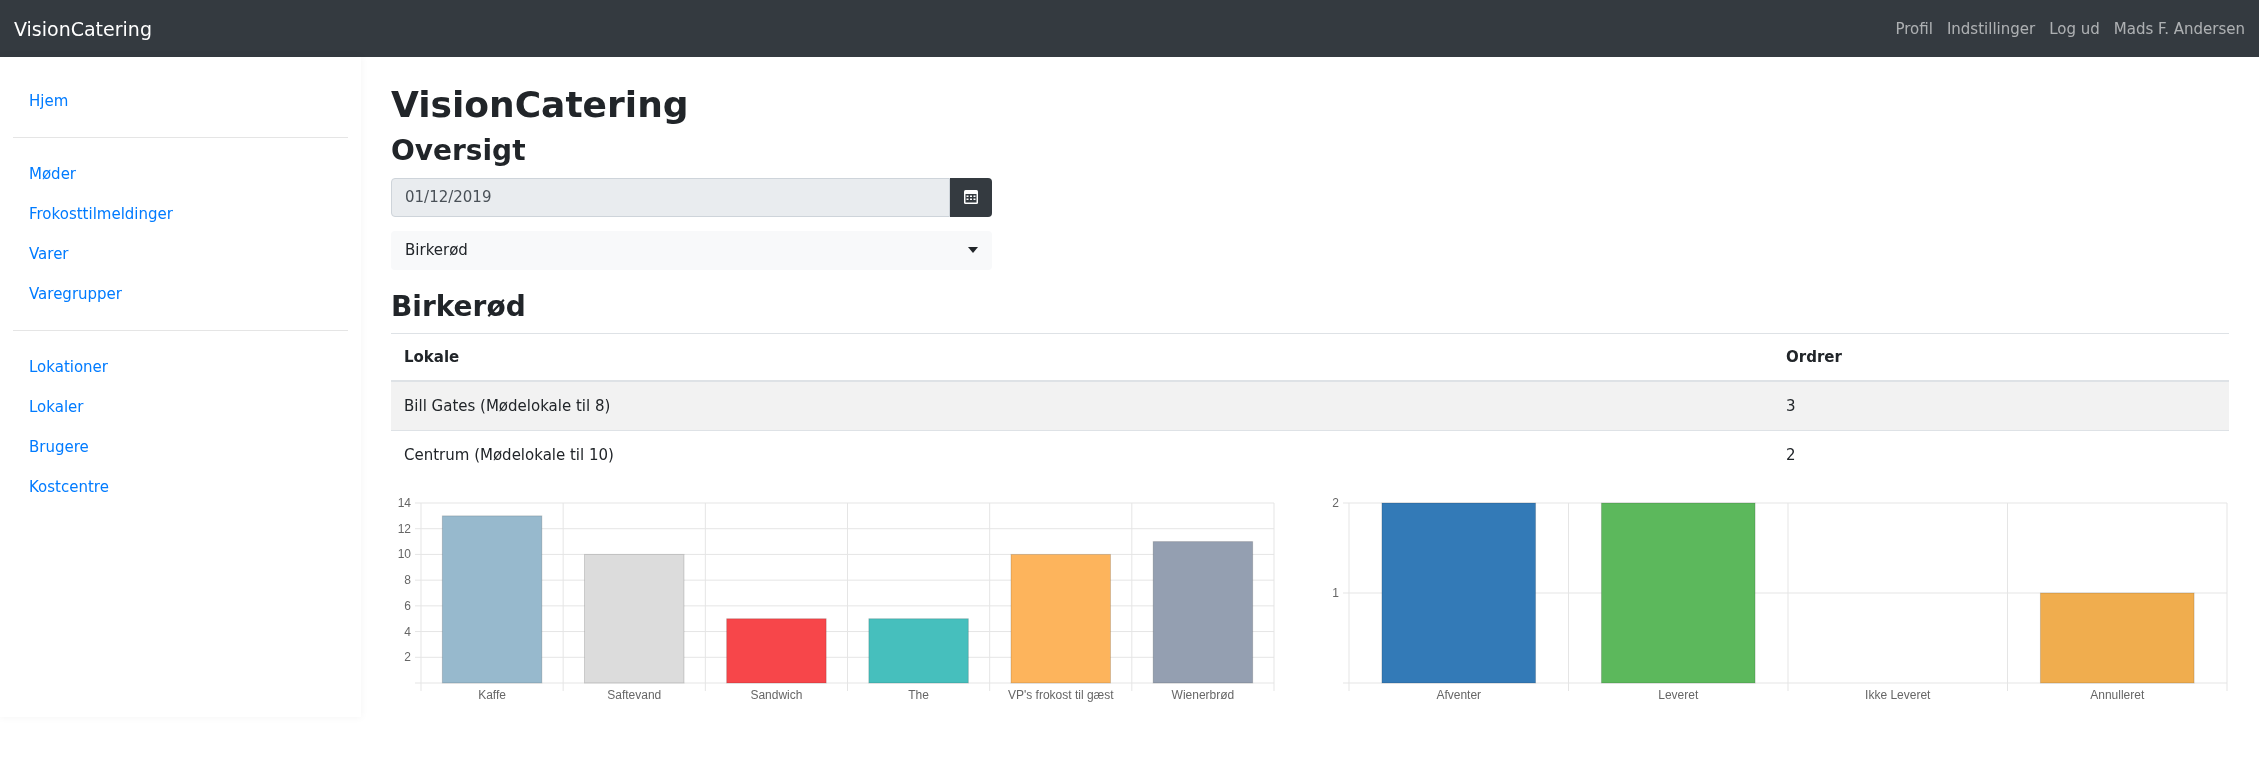 The image size is (2259, 771). Describe the element at coordinates (458, 306) in the screenshot. I see `section-title: Birkerød` at that location.